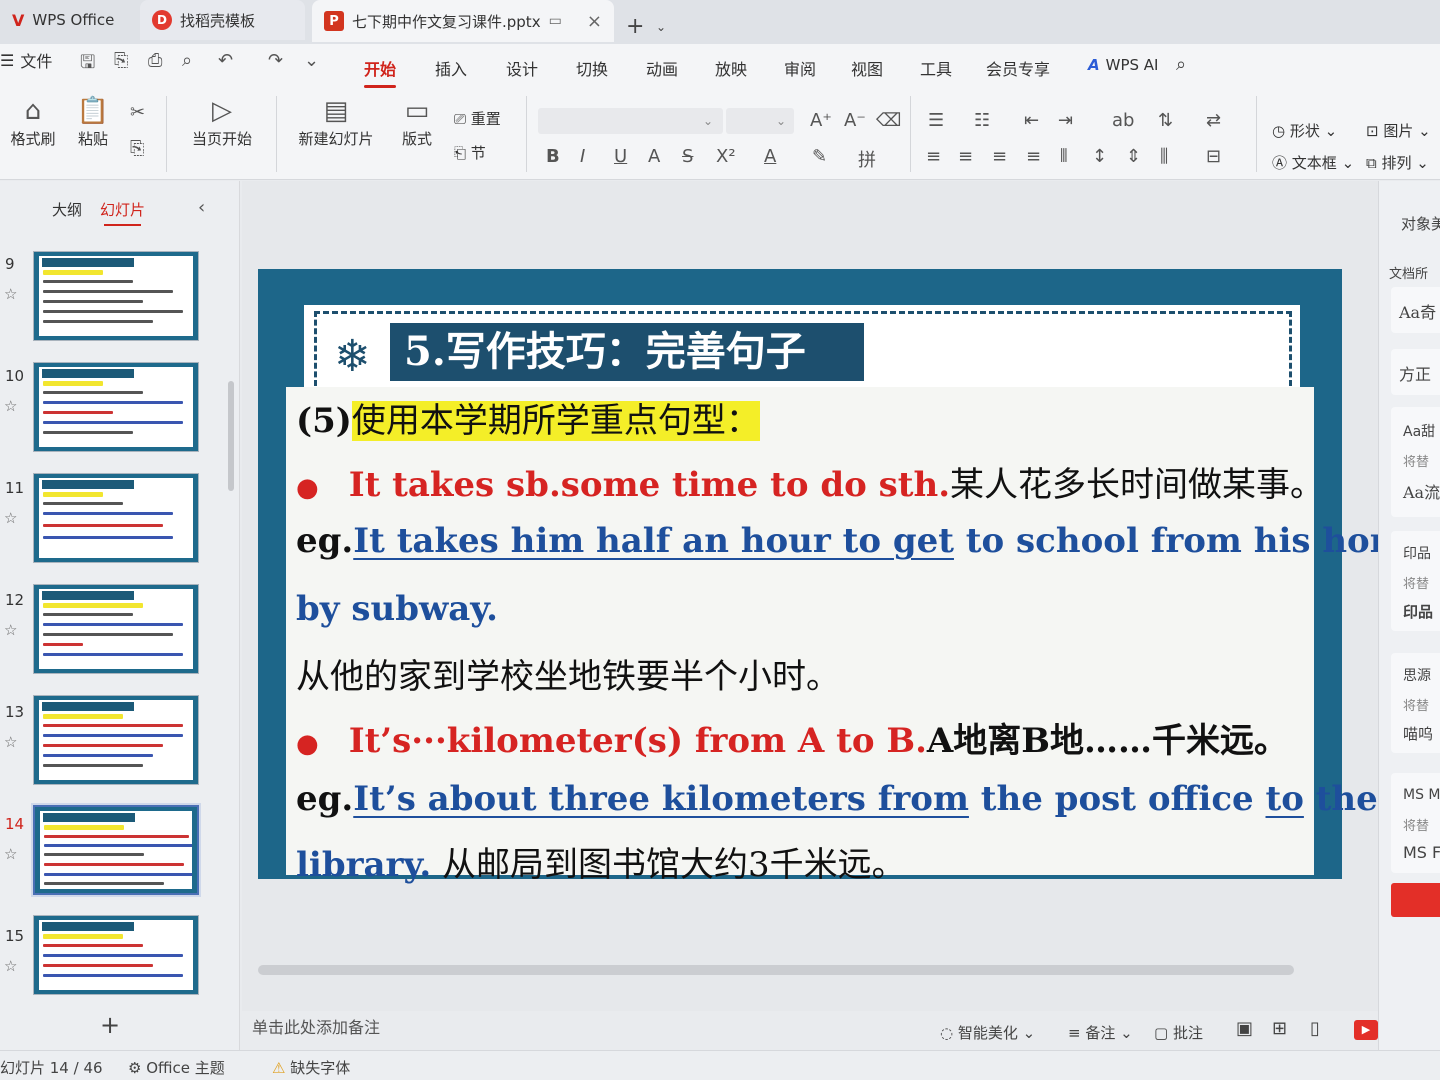 The image size is (1440, 1080). I want to click on theme-button: ⚙ Office 主题, so click(176, 1067).